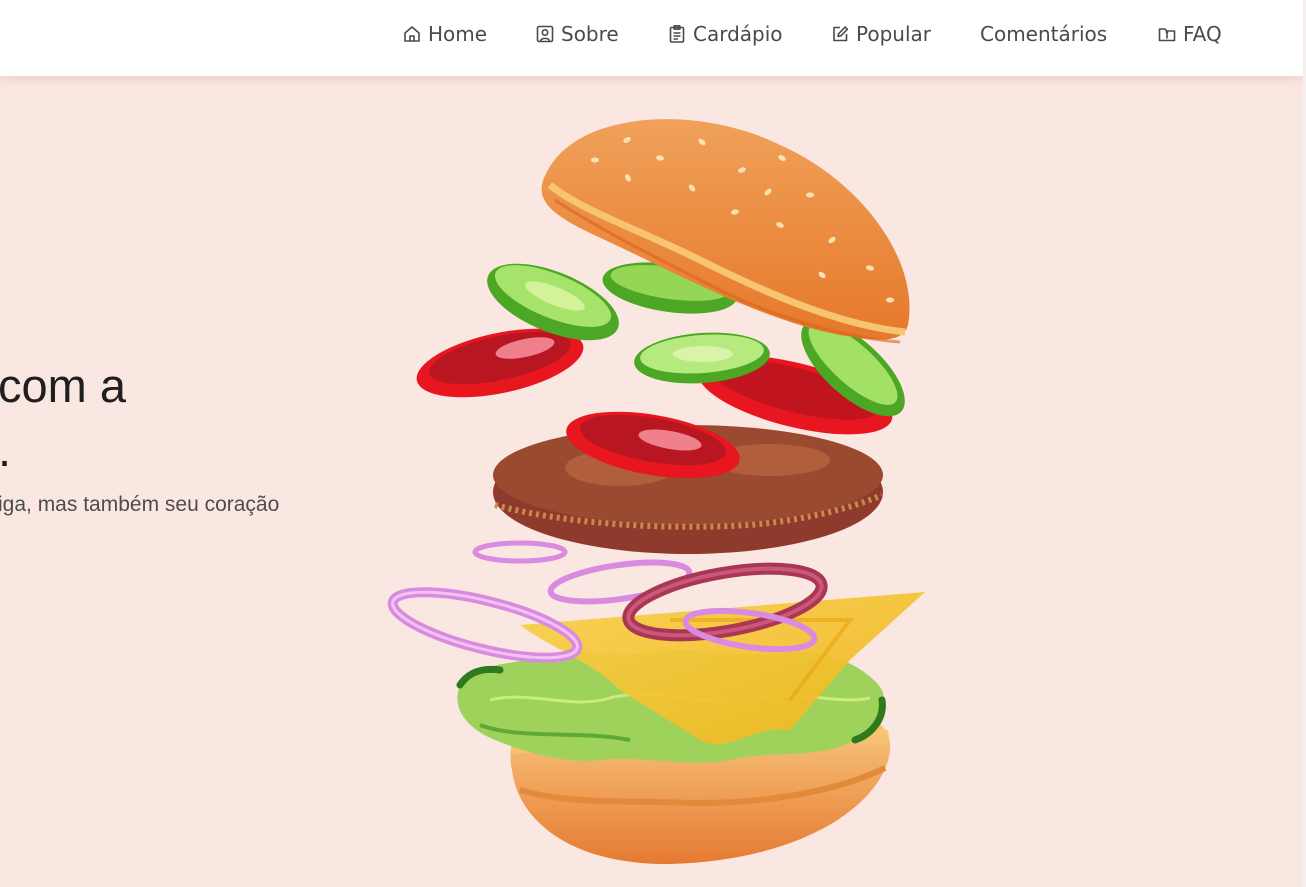 This screenshot has width=1306, height=887. What do you see at coordinates (458, 34) in the screenshot?
I see `nav-home-label: Home` at bounding box center [458, 34].